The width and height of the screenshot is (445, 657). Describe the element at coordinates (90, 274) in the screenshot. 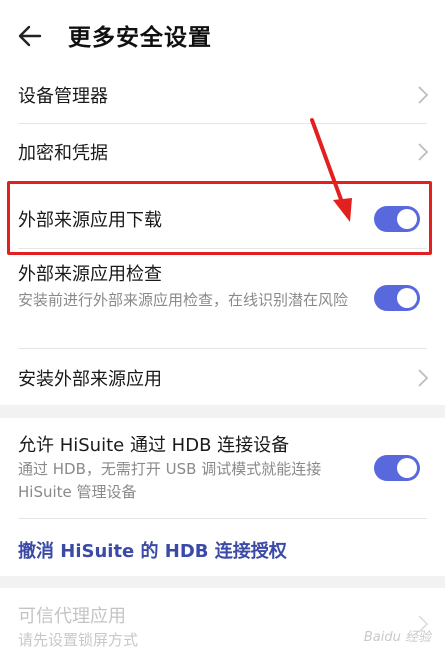

I see `list-item-label: 外部来源应用检查` at that location.